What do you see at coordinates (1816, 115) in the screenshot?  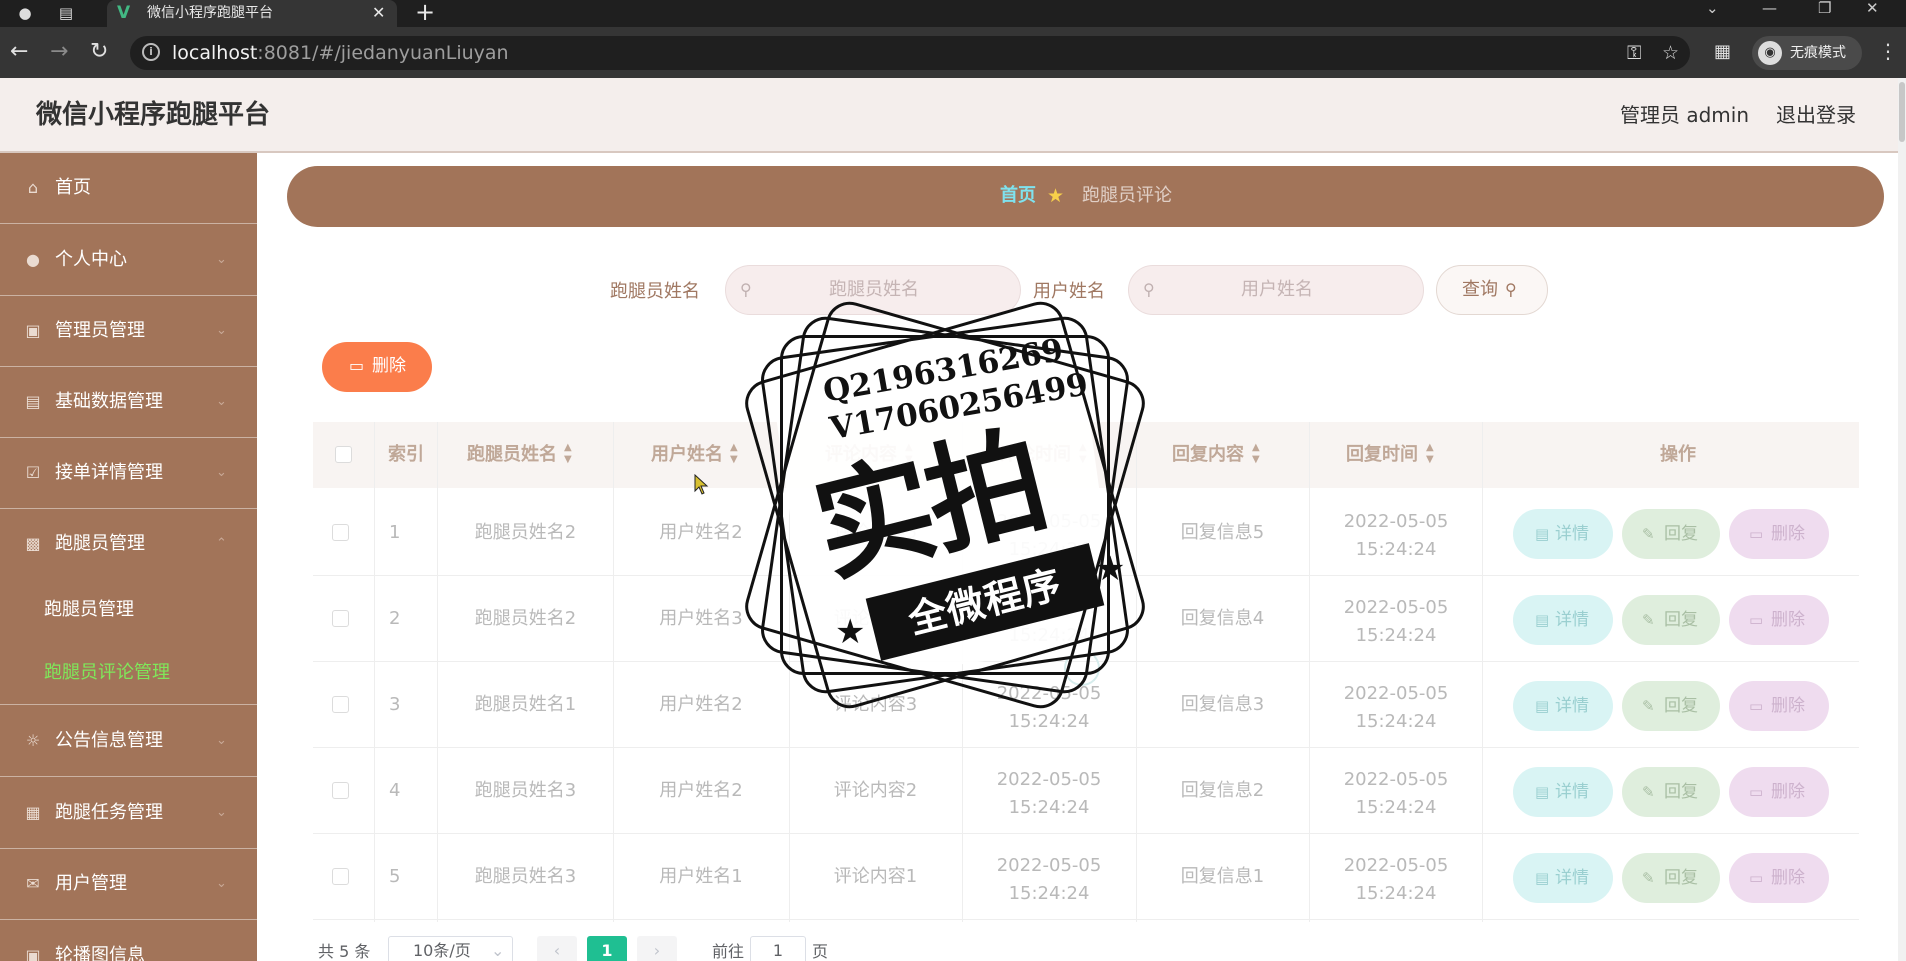 I see `logout-link: 退出登录` at bounding box center [1816, 115].